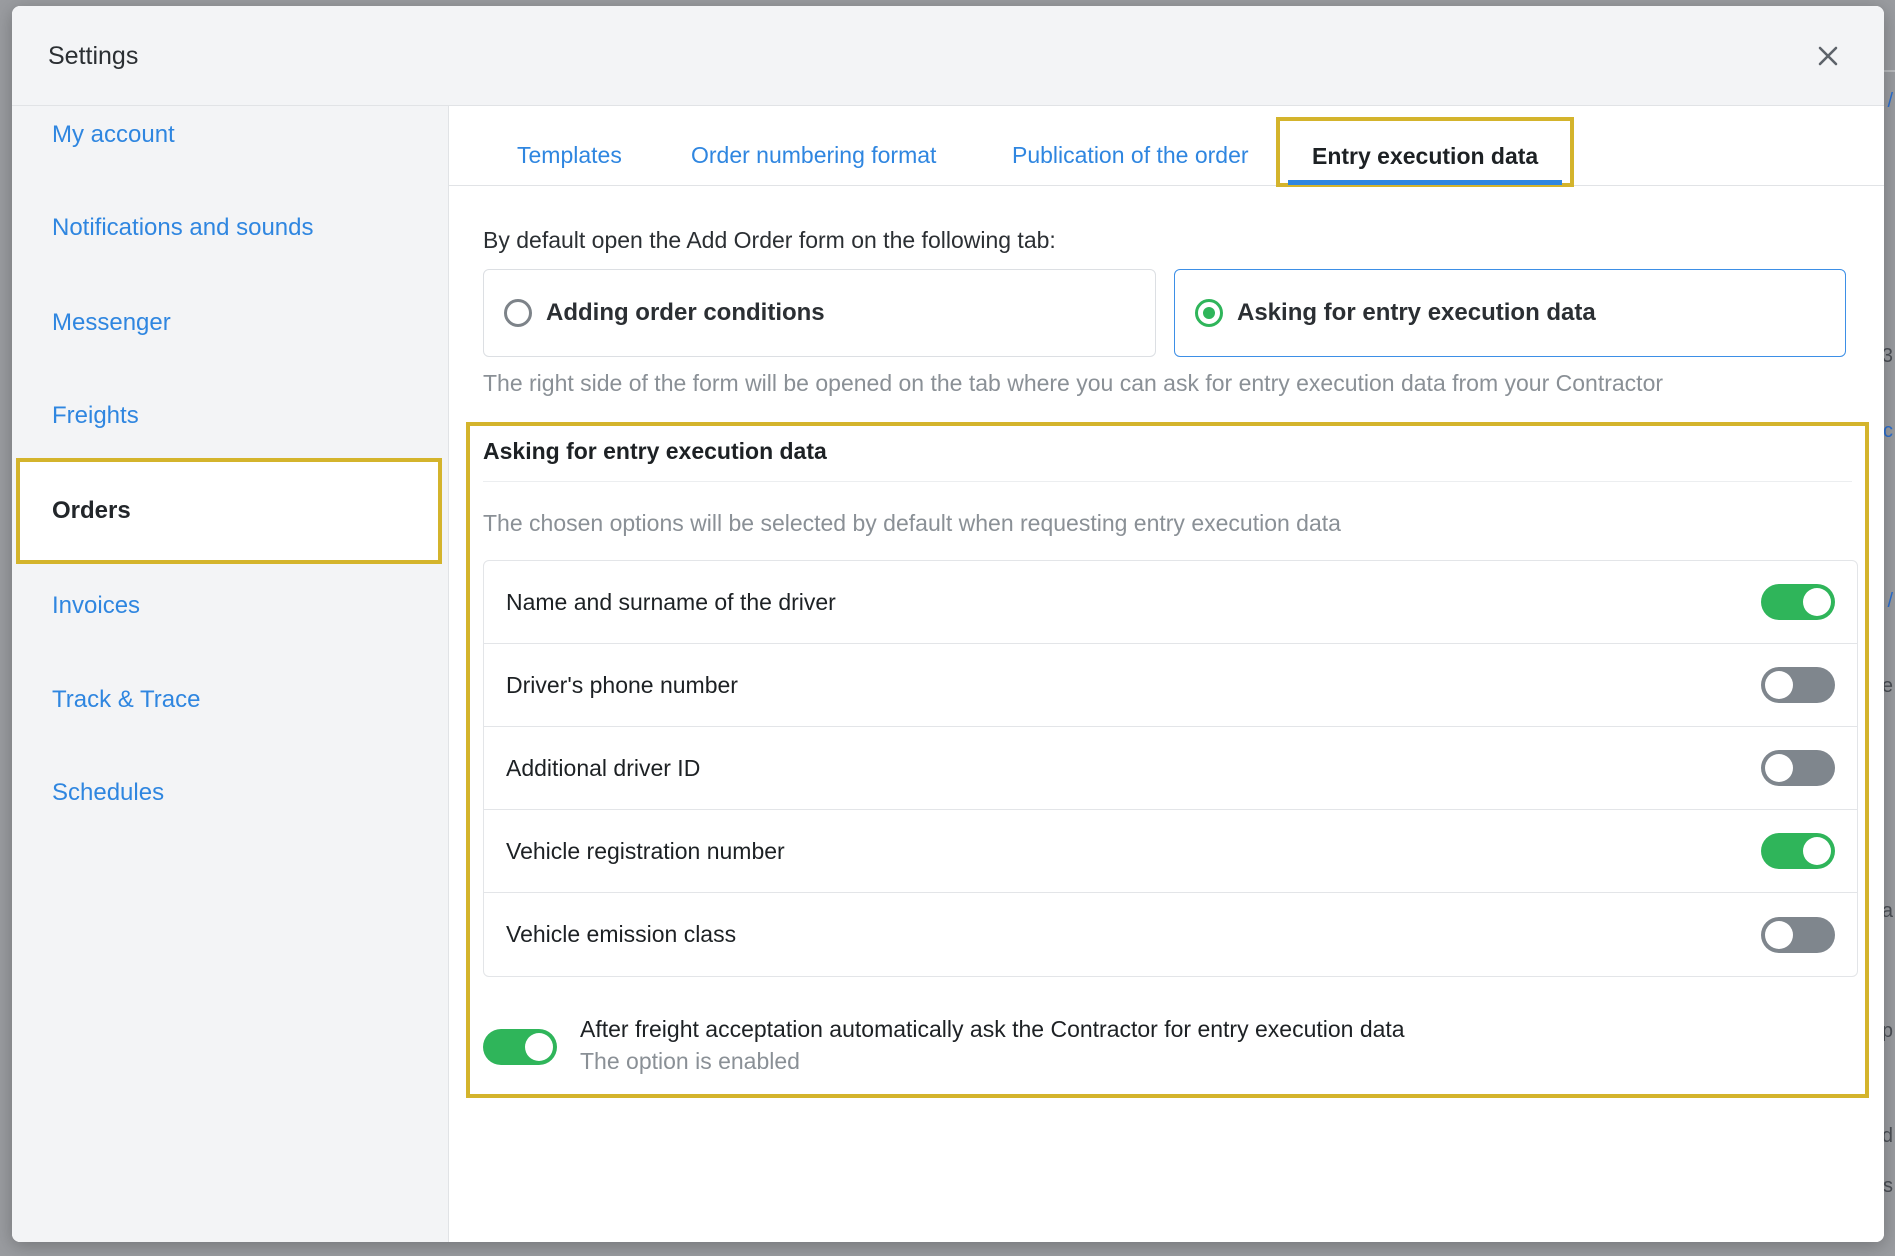 This screenshot has height=1256, width=1895. Describe the element at coordinates (1798, 934) in the screenshot. I see `vehicle-emission-class-toggle` at that location.